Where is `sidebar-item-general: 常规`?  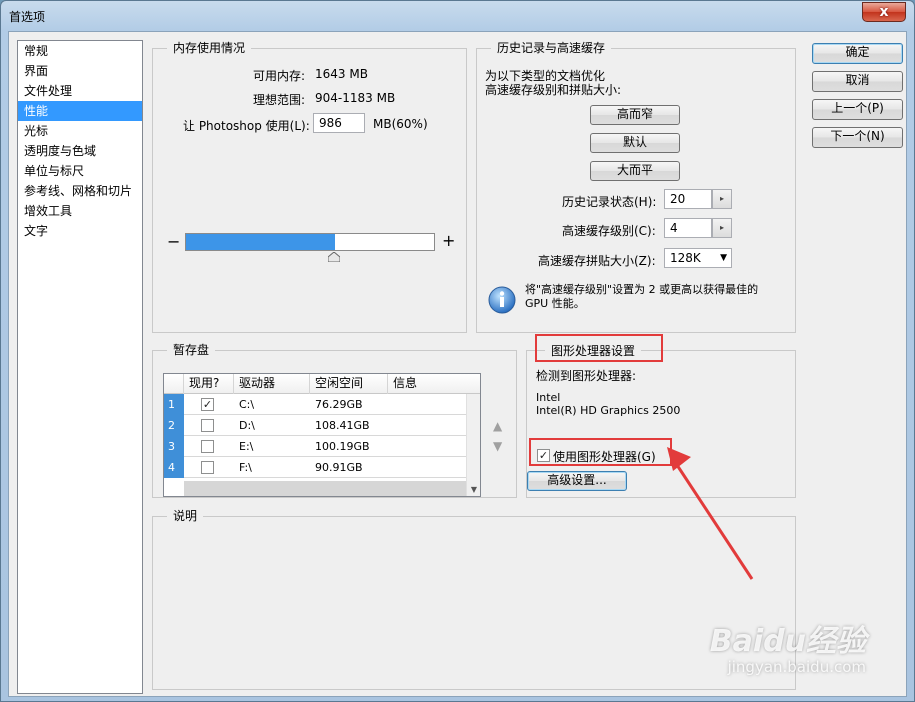 sidebar-item-general: 常规 is located at coordinates (80, 51).